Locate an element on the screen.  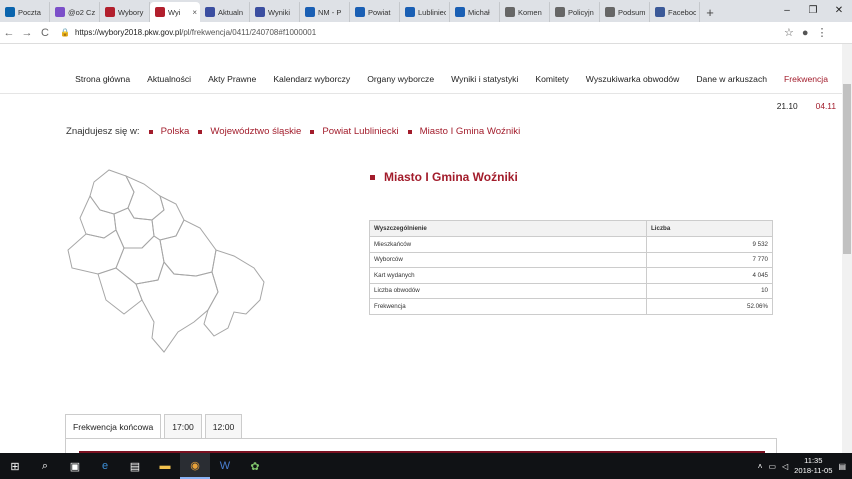
turnout-tabs: Frekwencja końcowa 17:00 12:00 is located at coordinates (154, 426).